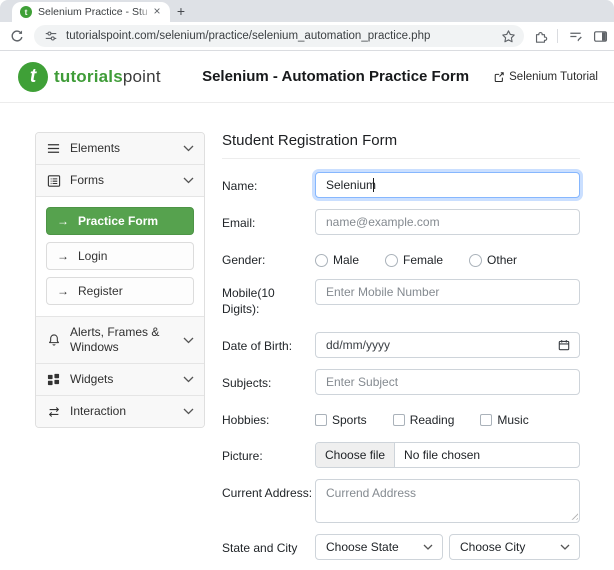 The image size is (614, 570). I want to click on extensions-icon, so click(540, 36).